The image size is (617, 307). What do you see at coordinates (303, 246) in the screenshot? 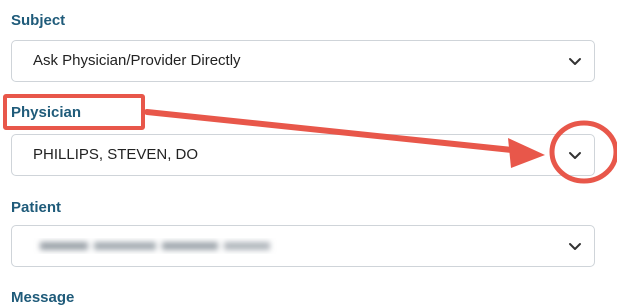
I see `patient-select` at bounding box center [303, 246].